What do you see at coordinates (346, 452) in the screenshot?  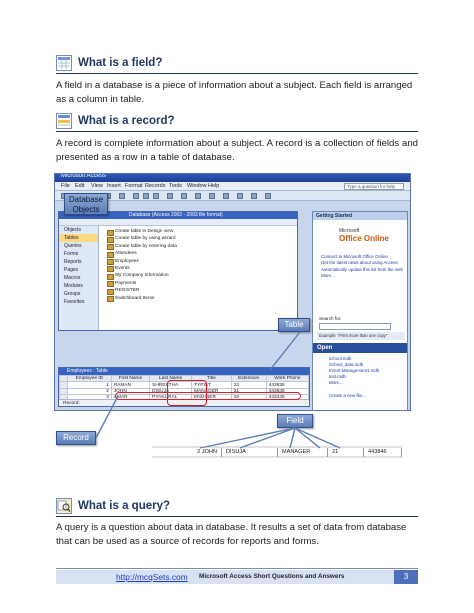 I see `strip-cell: 21` at bounding box center [346, 452].